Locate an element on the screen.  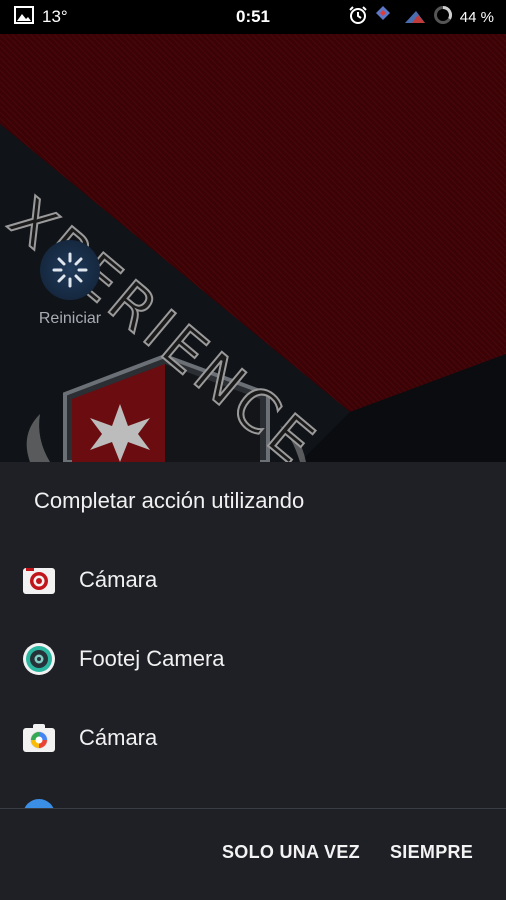
divider is located at coordinates (253, 808).